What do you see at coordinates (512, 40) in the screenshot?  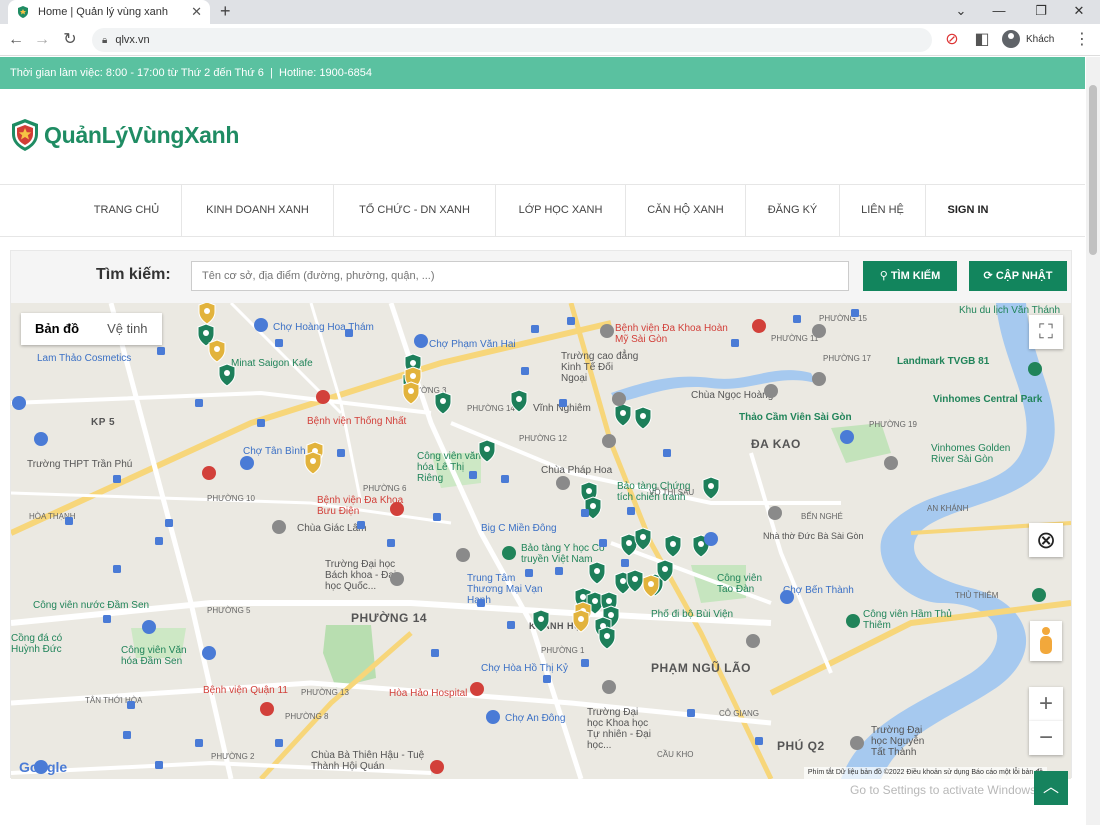 I see `url-field: 🔒︎ qlvx.vn` at bounding box center [512, 40].